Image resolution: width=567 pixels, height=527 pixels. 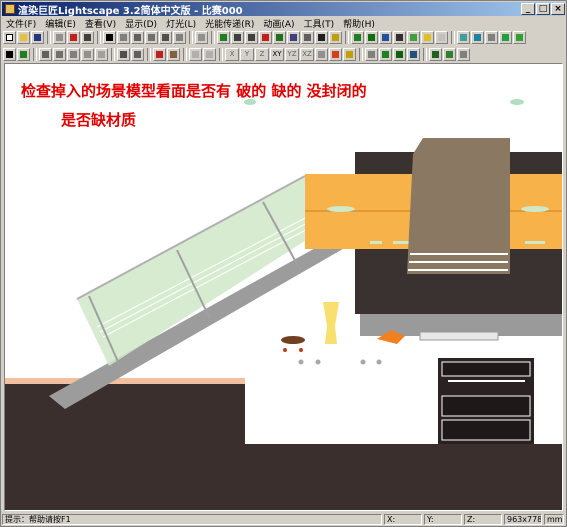 I want to click on axis-x-button: X, so click(x=232, y=54).